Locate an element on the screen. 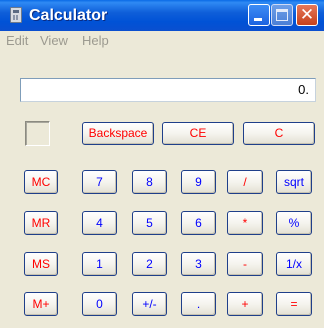 The image size is (324, 328). digit-3-label: 3 is located at coordinates (198, 264).